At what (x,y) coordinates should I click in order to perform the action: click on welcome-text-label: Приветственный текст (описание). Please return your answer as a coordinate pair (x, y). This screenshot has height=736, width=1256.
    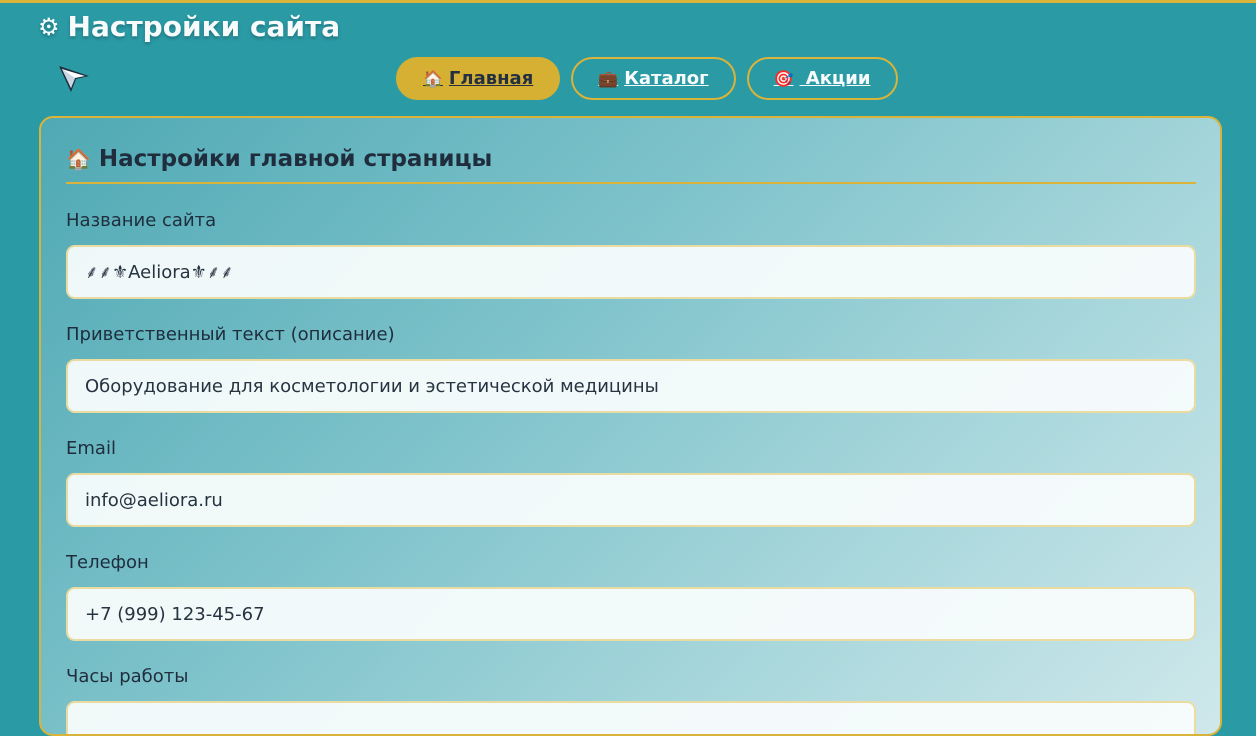
    Looking at the image, I should click on (230, 334).